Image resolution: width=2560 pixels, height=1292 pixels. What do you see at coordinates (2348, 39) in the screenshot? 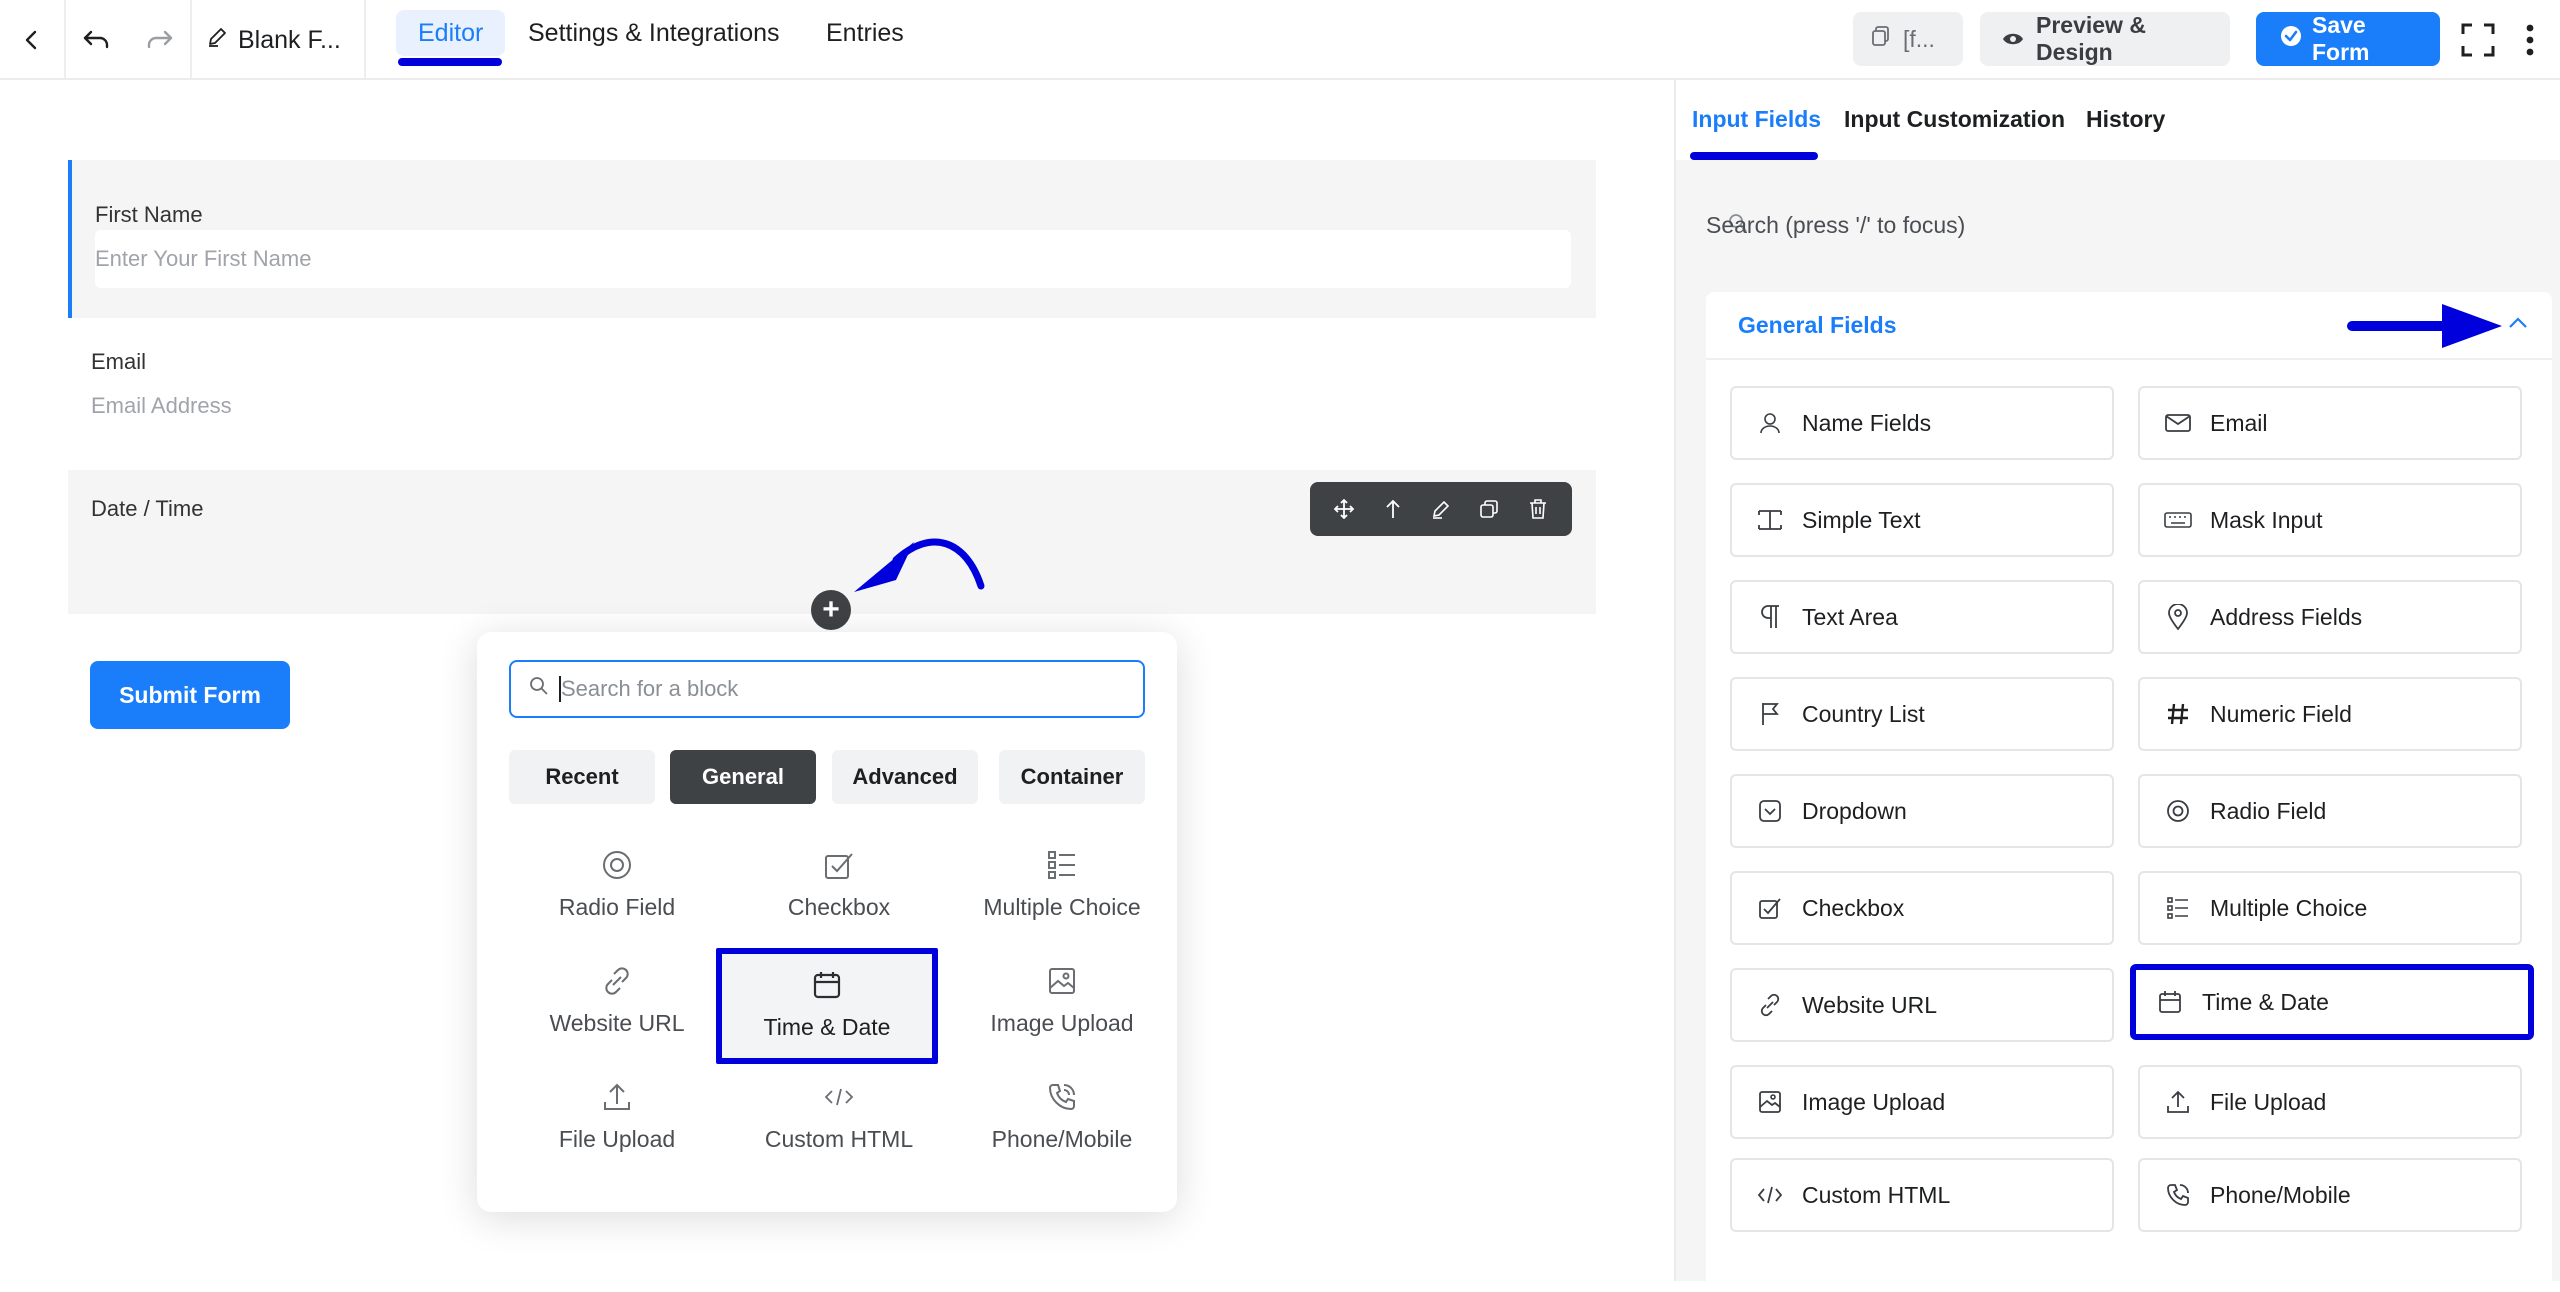
I see `save-form-button: Save Form` at bounding box center [2348, 39].